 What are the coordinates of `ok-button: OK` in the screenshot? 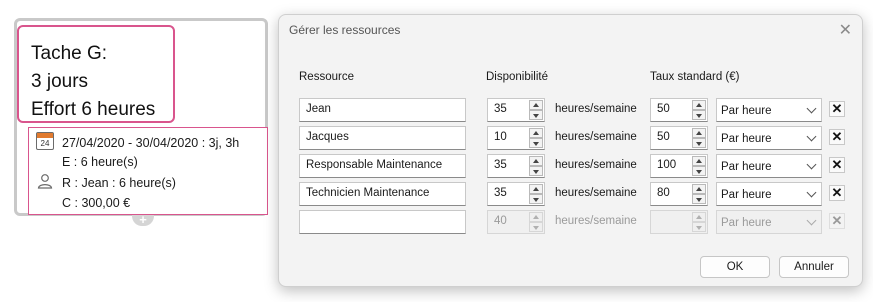 It's located at (735, 267).